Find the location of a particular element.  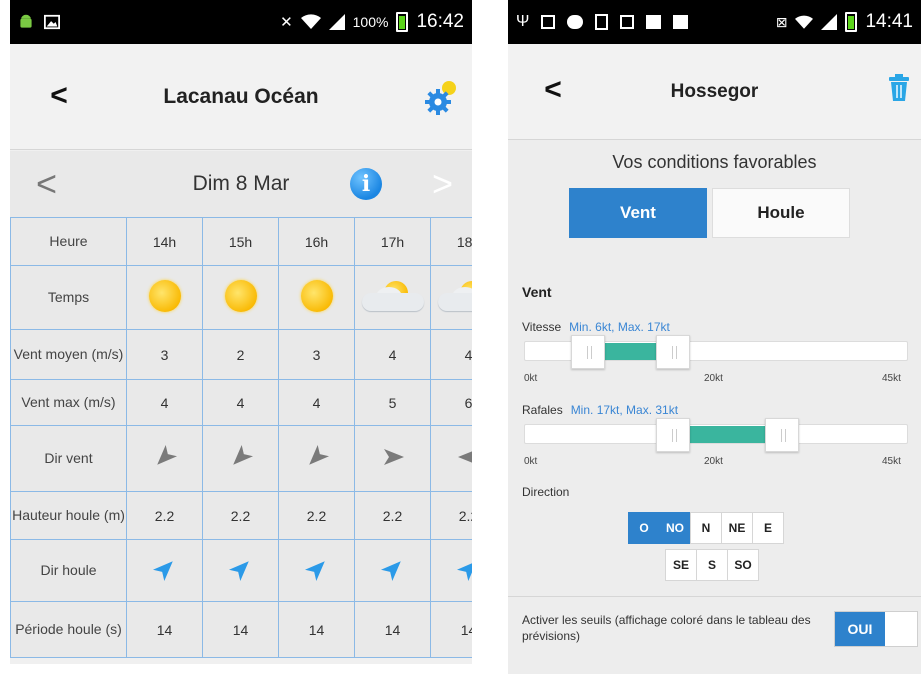

gusts-tick-min: 0kt is located at coordinates (531, 461).